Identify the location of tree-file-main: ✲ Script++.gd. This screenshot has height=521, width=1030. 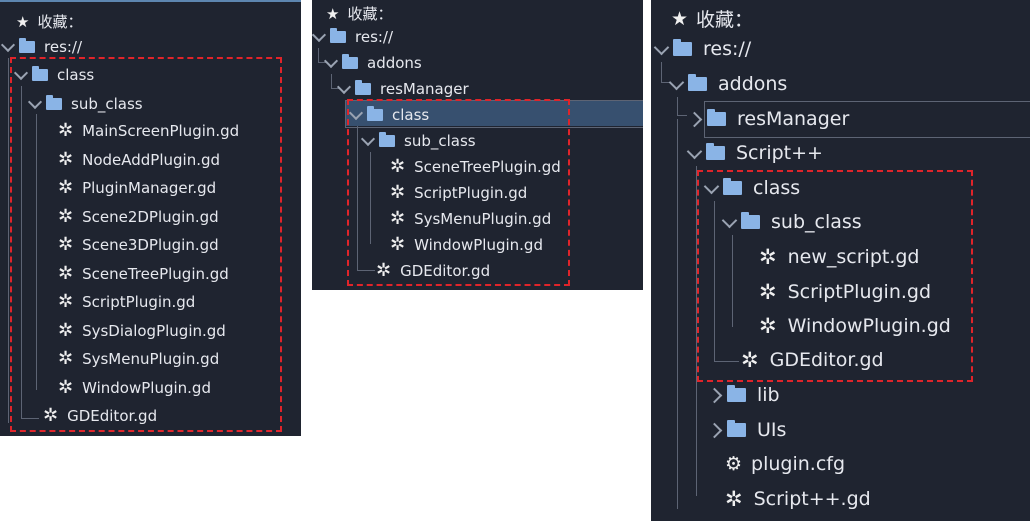
(798, 499).